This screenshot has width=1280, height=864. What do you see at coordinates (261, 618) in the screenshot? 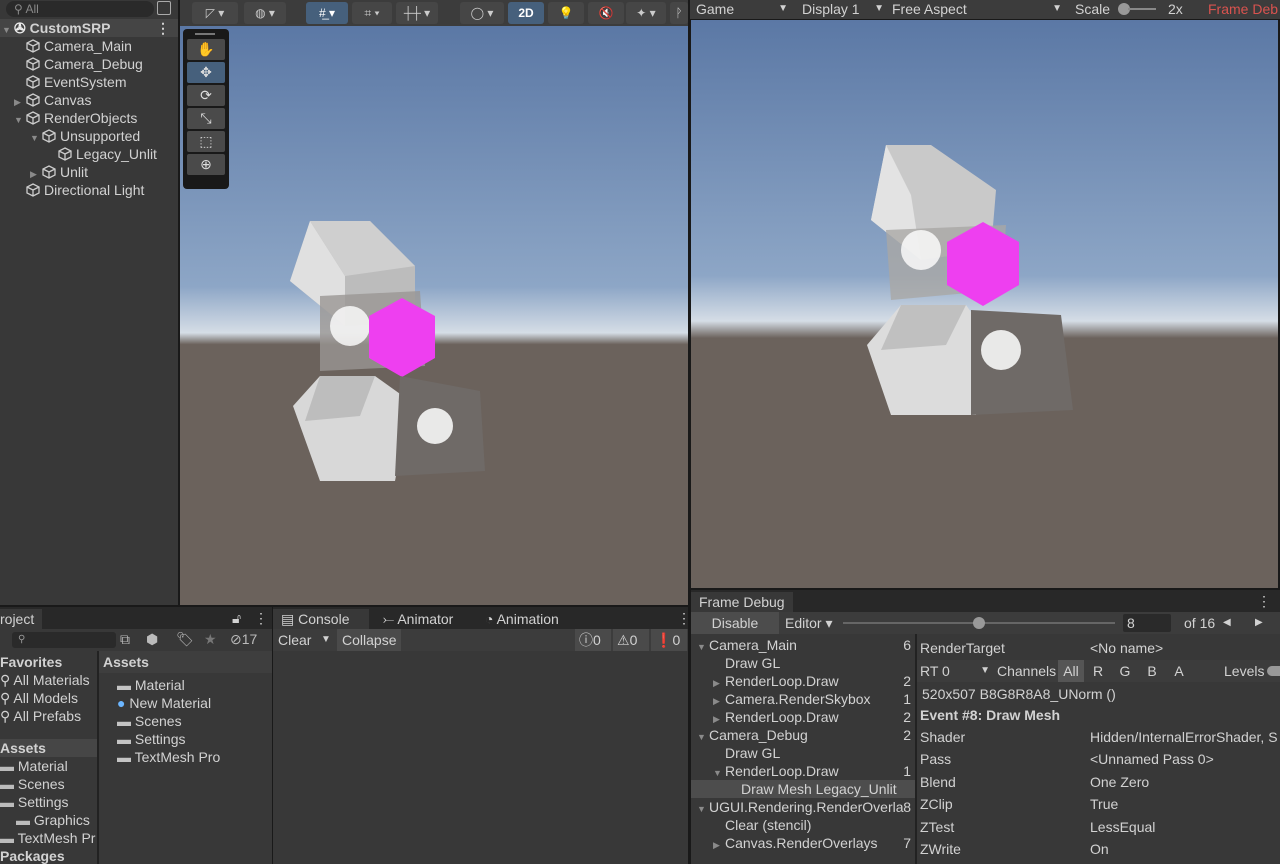
I see `project-menu-icon: ⋮` at bounding box center [261, 618].